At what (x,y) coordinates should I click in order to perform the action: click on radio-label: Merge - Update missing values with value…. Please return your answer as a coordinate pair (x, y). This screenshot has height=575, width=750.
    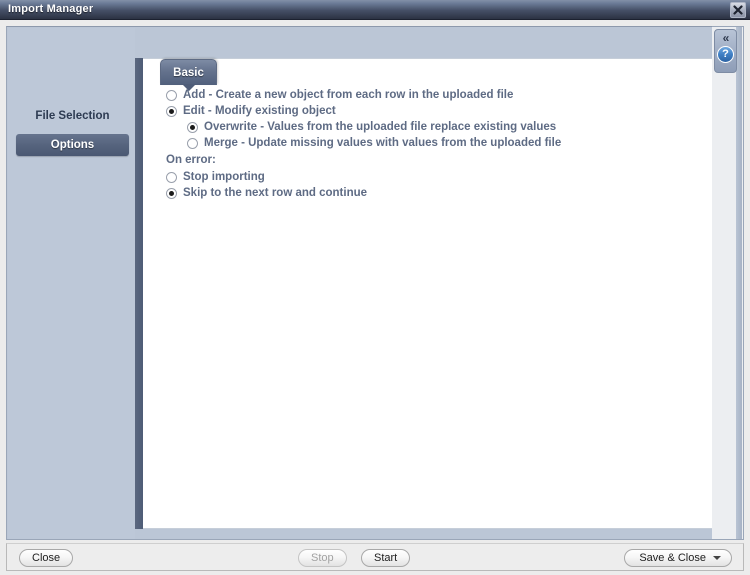
    Looking at the image, I should click on (383, 142).